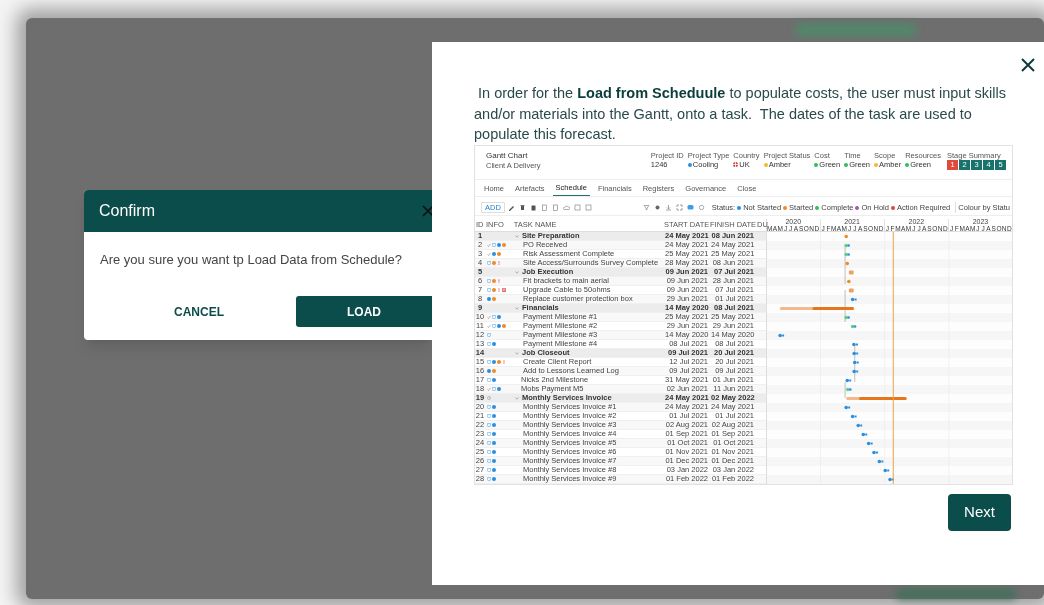 This screenshot has width=1044, height=605. I want to click on clipboard-icon, so click(534, 208).